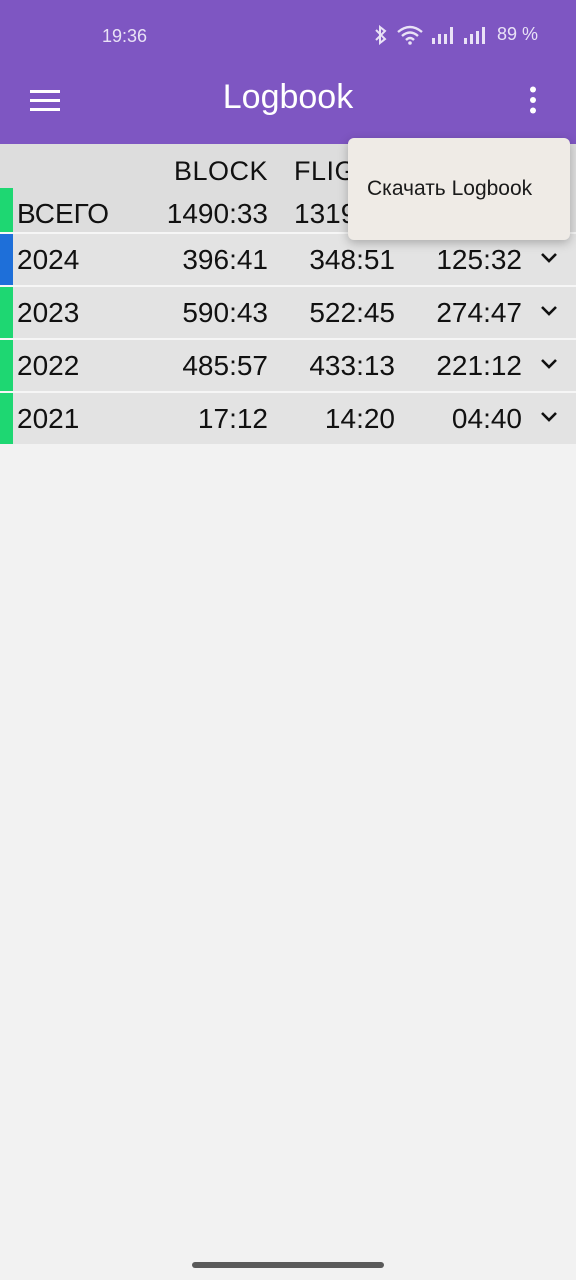 This screenshot has height=1280, width=576. What do you see at coordinates (479, 312) in the screenshot?
I see `row-third-time: 274:47` at bounding box center [479, 312].